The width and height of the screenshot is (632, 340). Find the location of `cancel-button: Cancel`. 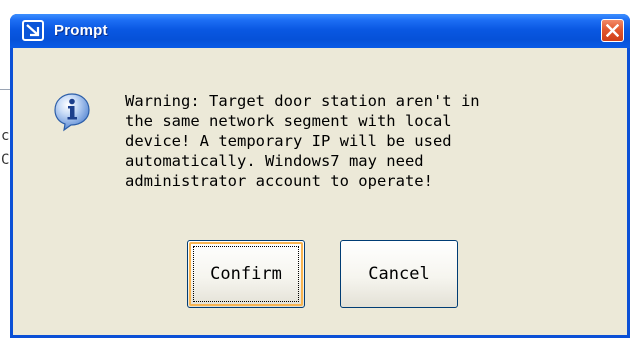

cancel-button: Cancel is located at coordinates (399, 274).